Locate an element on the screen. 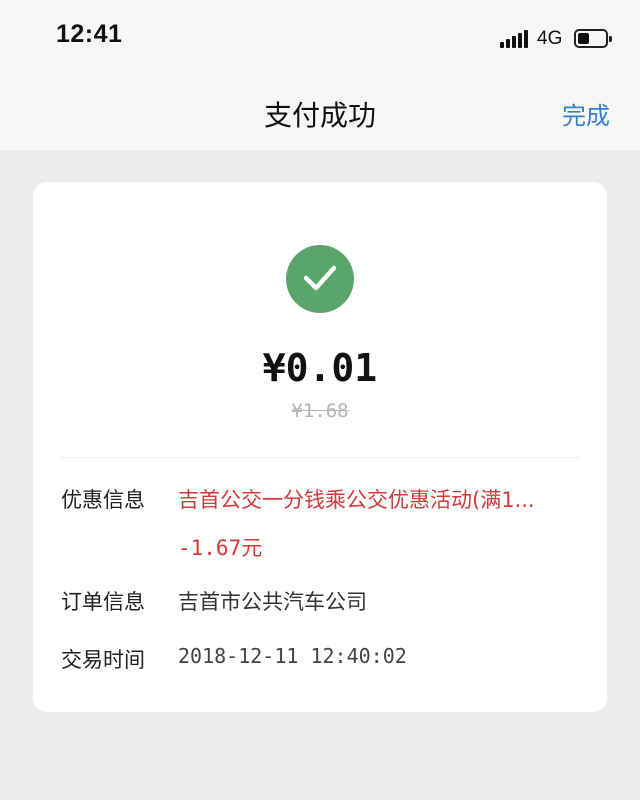  status-bar: 12:41 4G is located at coordinates (320, 35).